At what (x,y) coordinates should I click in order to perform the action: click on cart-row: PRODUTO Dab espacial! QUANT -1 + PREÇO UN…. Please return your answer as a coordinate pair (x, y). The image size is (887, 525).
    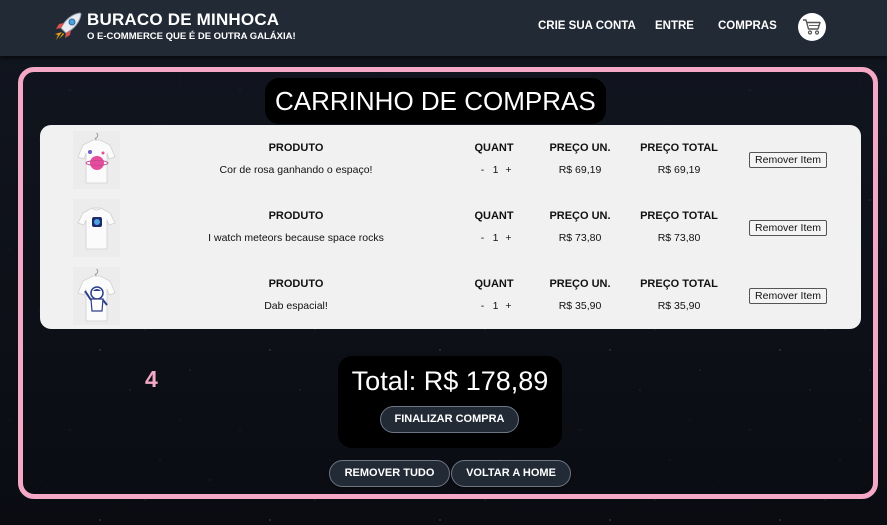
    Looking at the image, I should click on (450, 295).